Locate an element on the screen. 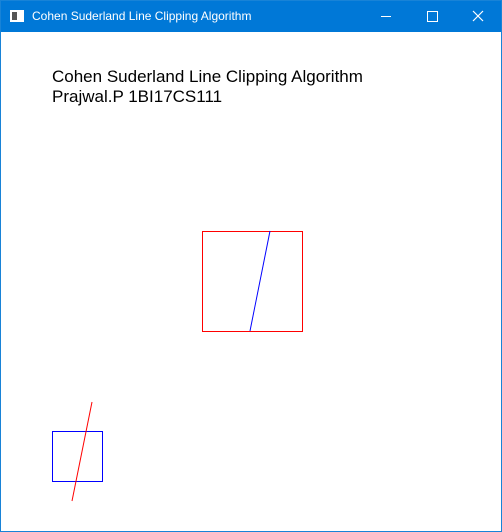 Image resolution: width=502 pixels, height=532 pixels. maximize-button is located at coordinates (432, 16).